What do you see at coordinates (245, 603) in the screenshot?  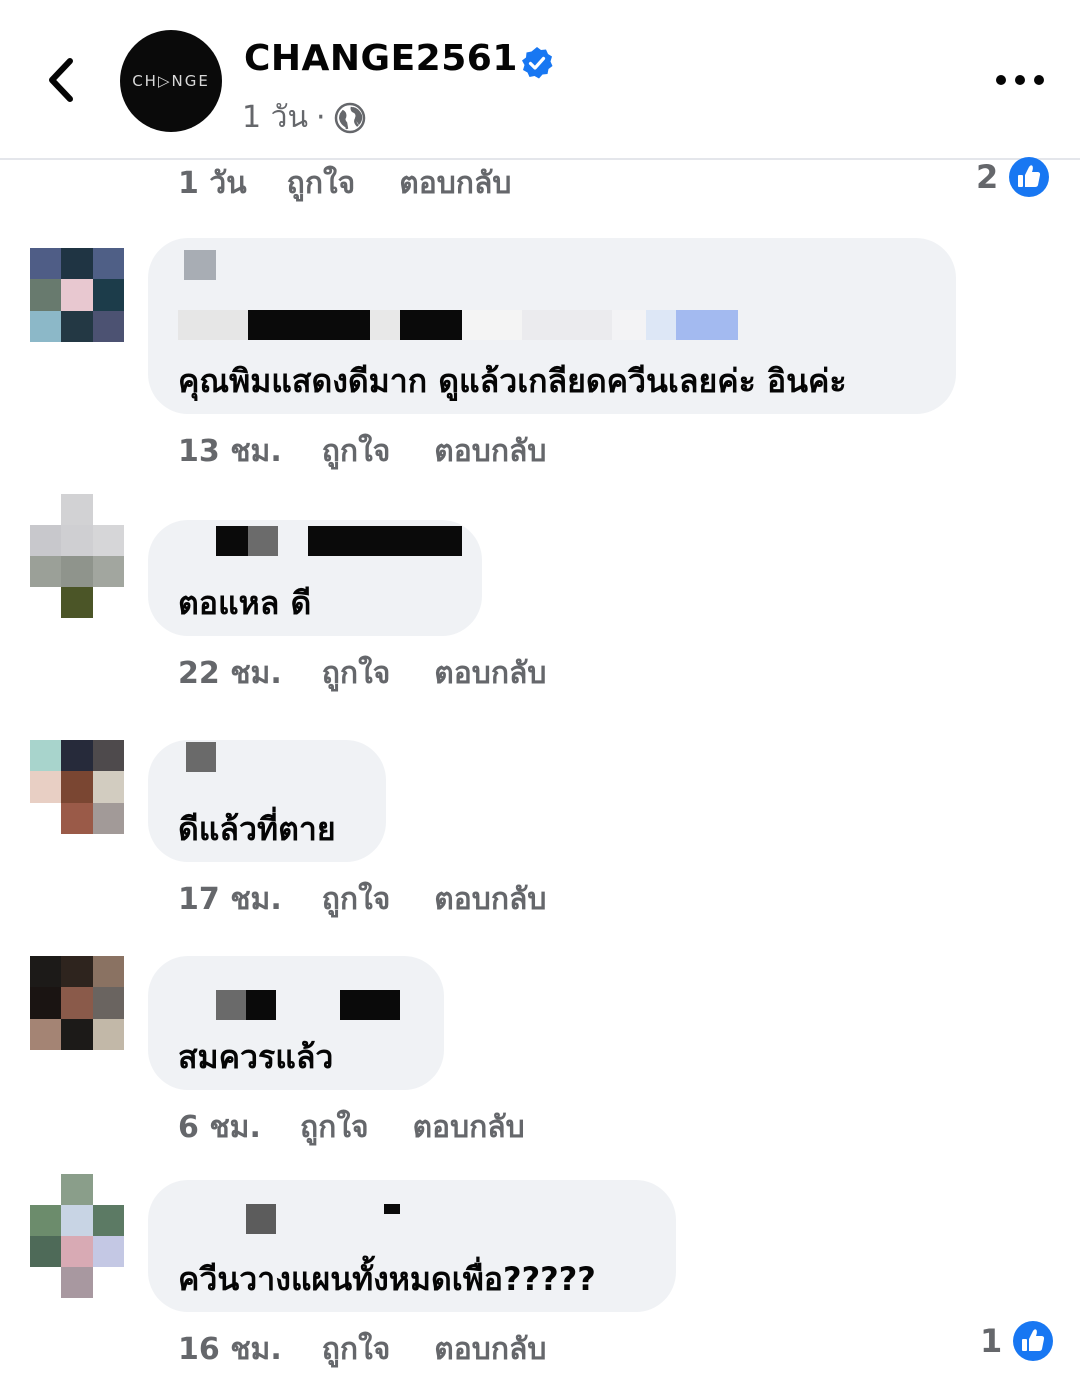 I see `comment-text: ตอแหล ดี` at bounding box center [245, 603].